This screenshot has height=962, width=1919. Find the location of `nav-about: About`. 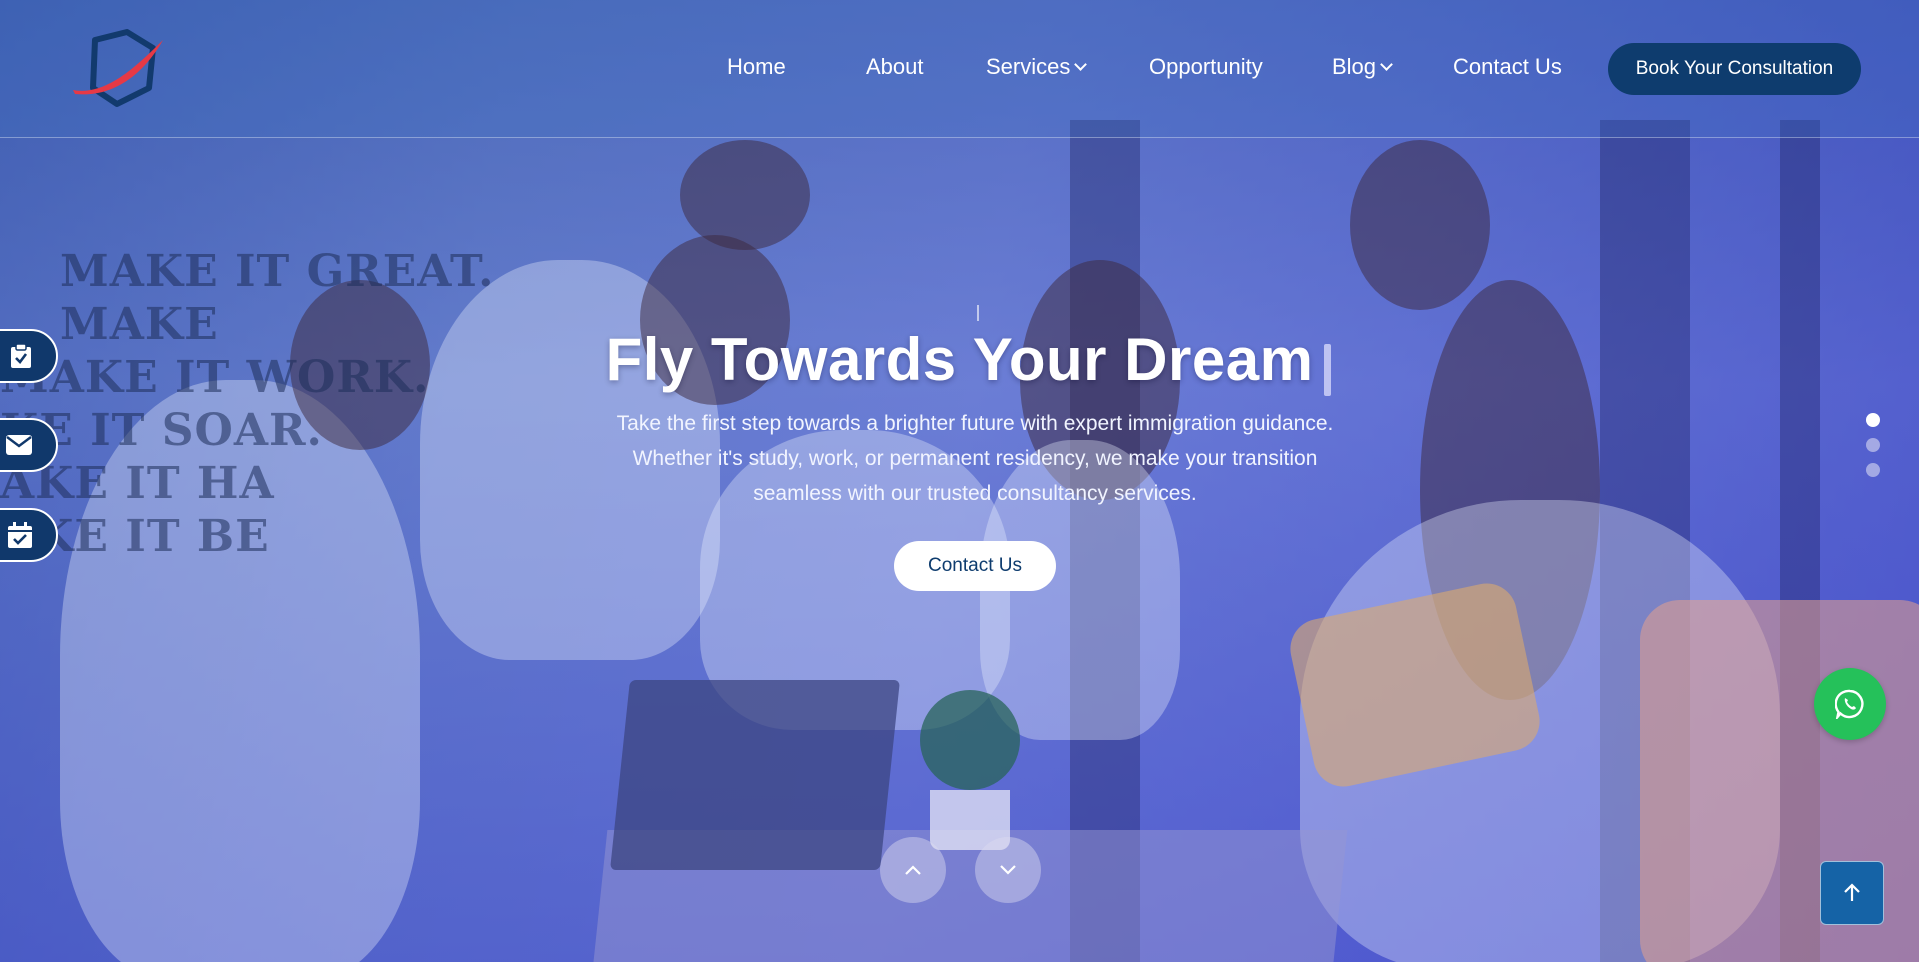

nav-about: About is located at coordinates (895, 67).